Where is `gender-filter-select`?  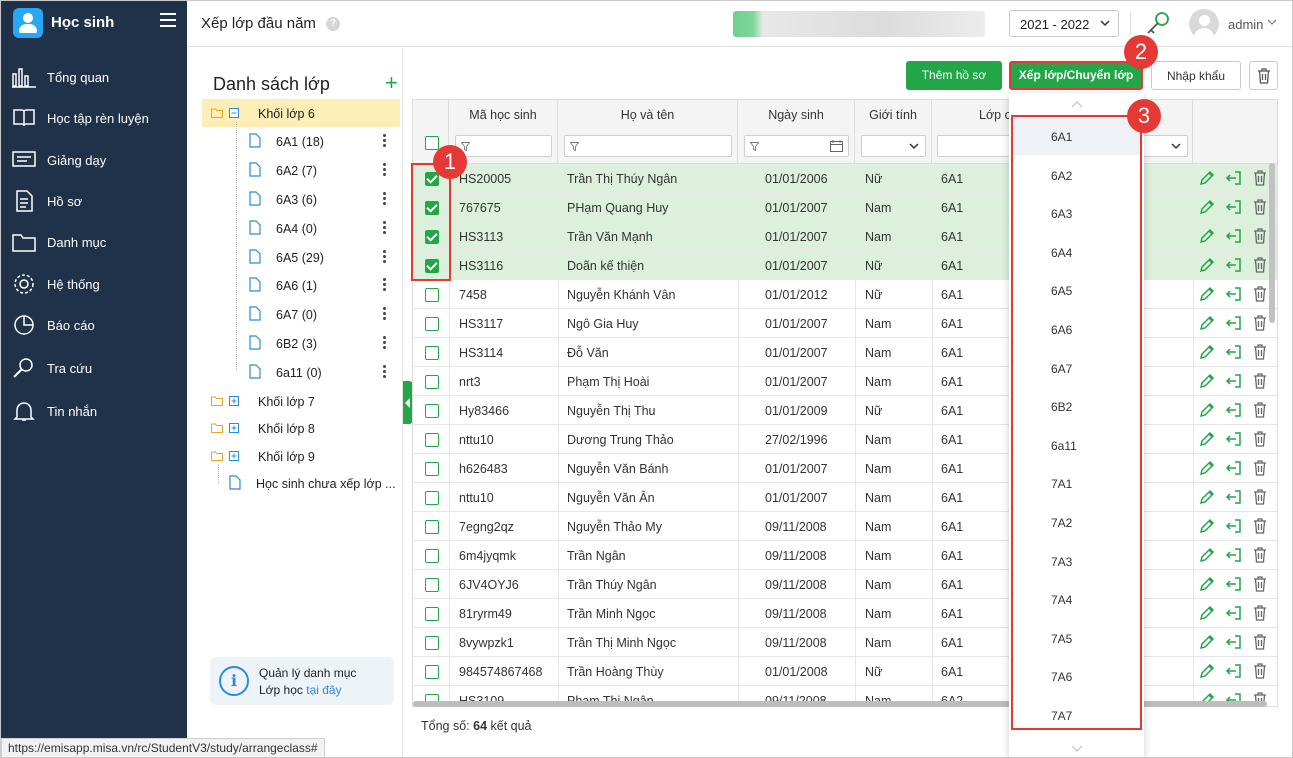 gender-filter-select is located at coordinates (893, 146).